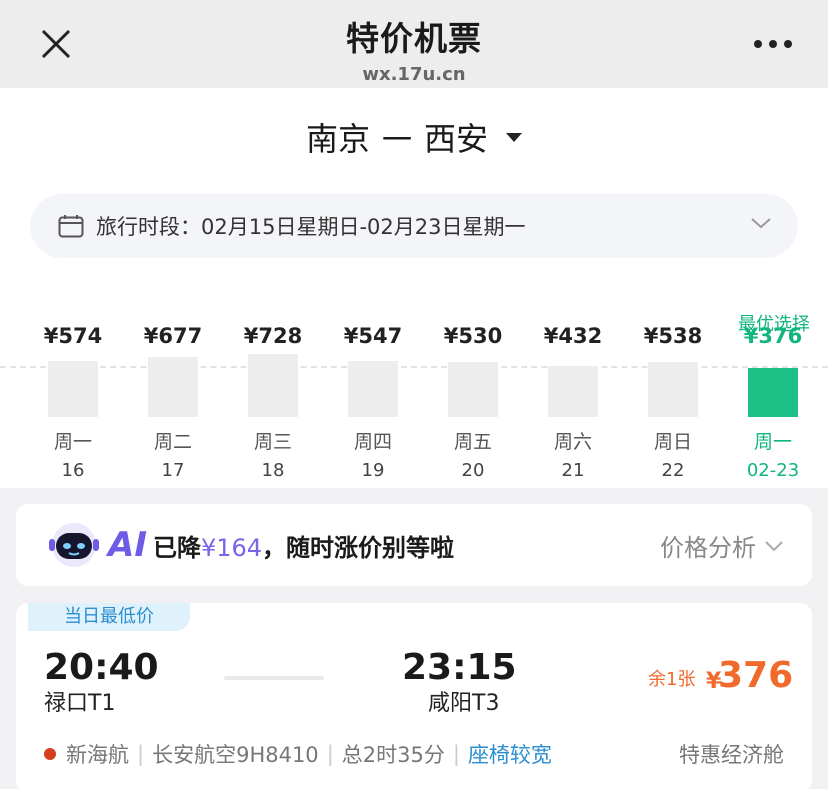 This screenshot has height=789, width=828. I want to click on page-url: wx.17u.cn, so click(414, 74).